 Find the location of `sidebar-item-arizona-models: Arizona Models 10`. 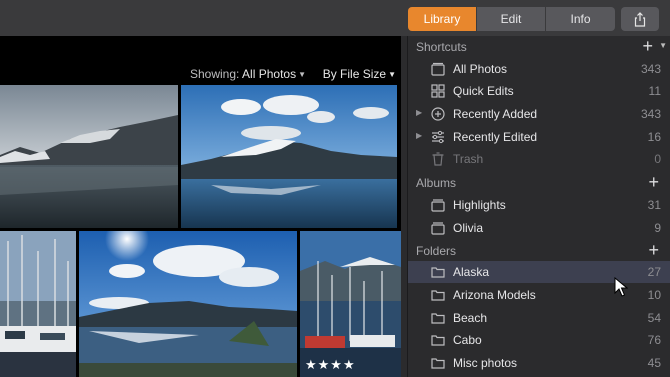

sidebar-item-arizona-models: Arizona Models 10 is located at coordinates (539, 295).